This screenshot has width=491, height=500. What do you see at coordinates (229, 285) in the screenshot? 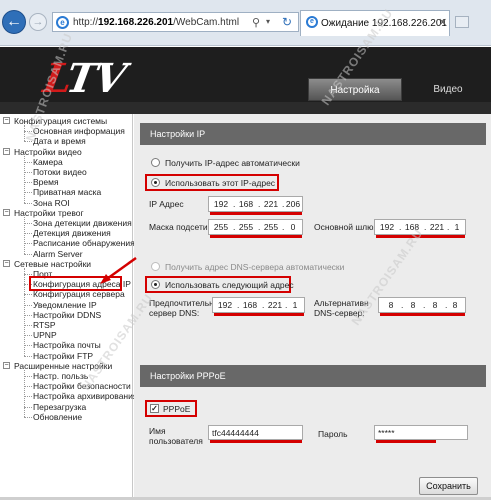
I see `manual-dns-label: Использовать следующий адрес` at bounding box center [229, 285].